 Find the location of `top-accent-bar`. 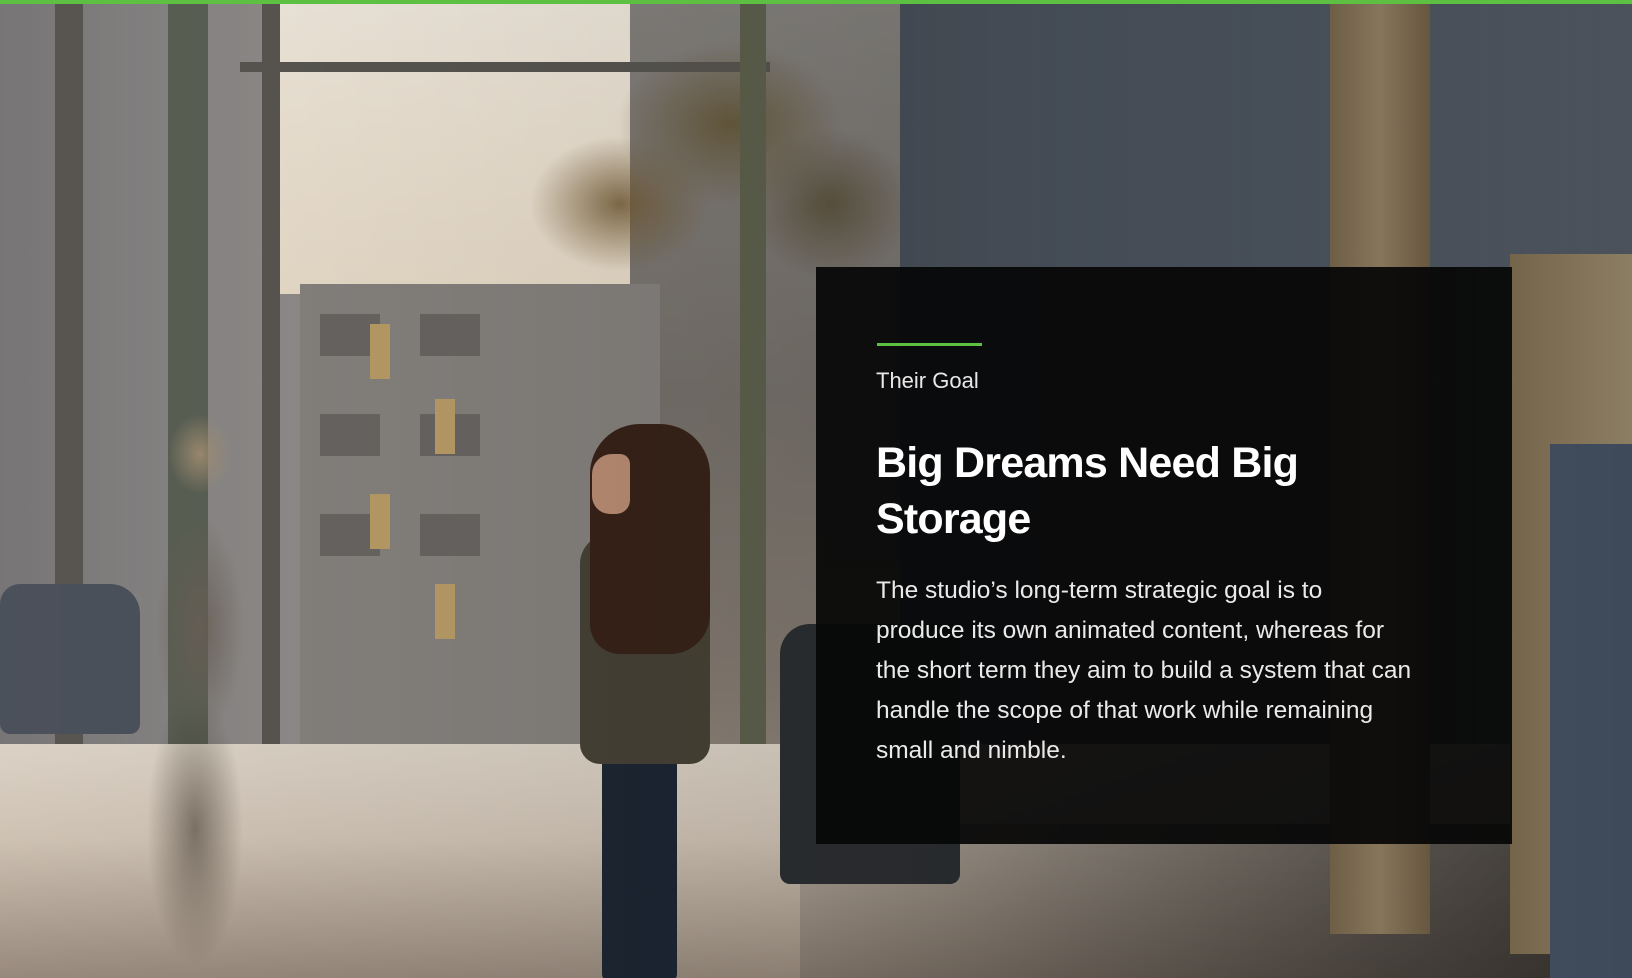

top-accent-bar is located at coordinates (816, 2).